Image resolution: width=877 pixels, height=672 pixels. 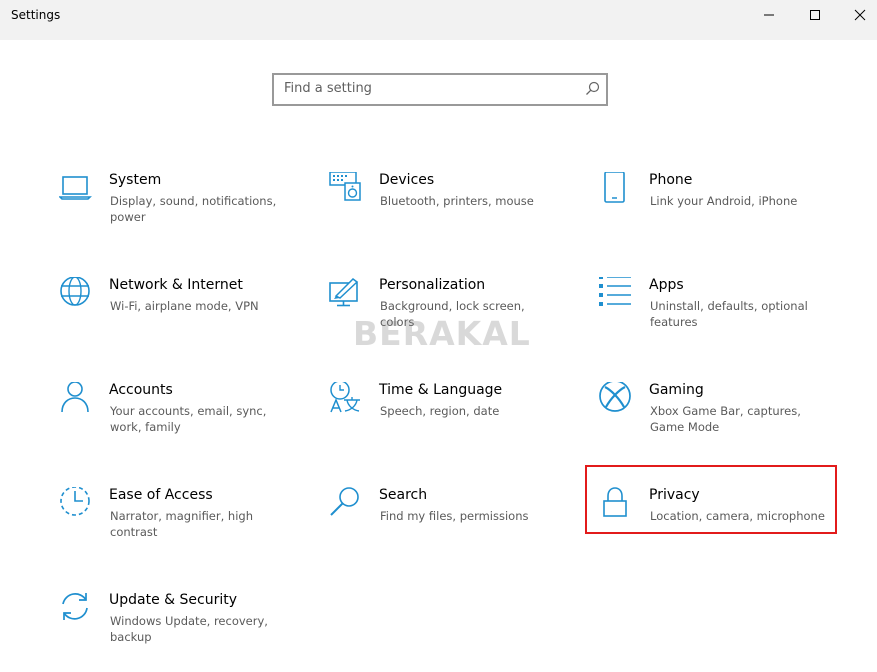 I want to click on tile-description: Wi-Fi, airplane mode, VPN, so click(x=184, y=306).